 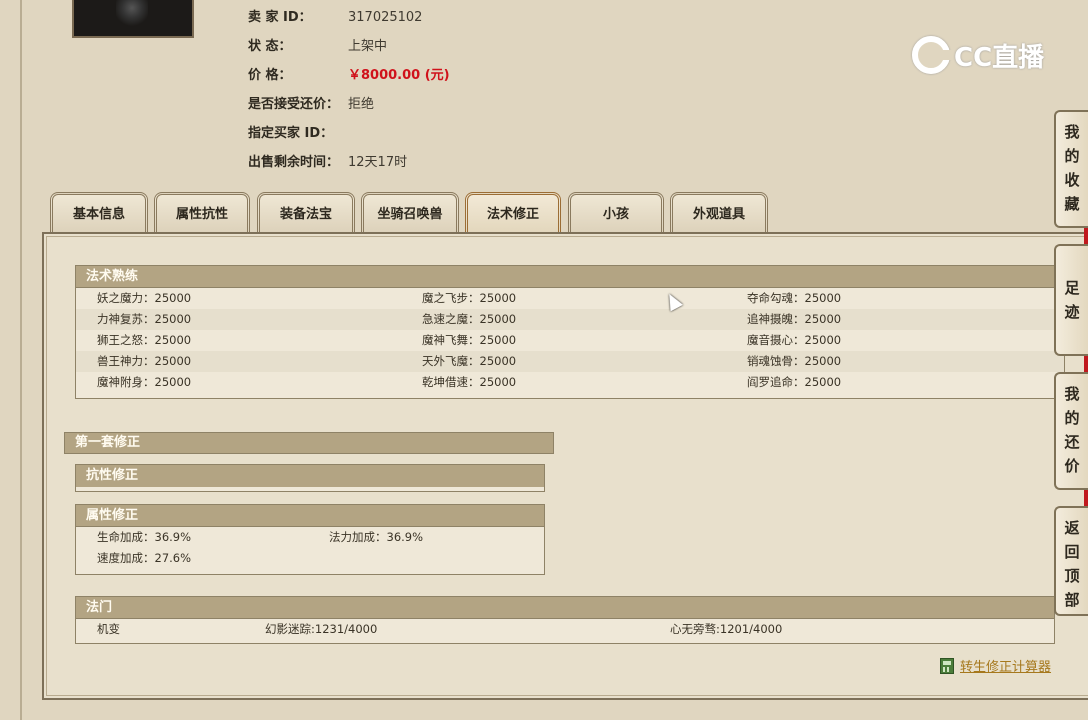 I want to click on character-figure, so click(x=132, y=13).